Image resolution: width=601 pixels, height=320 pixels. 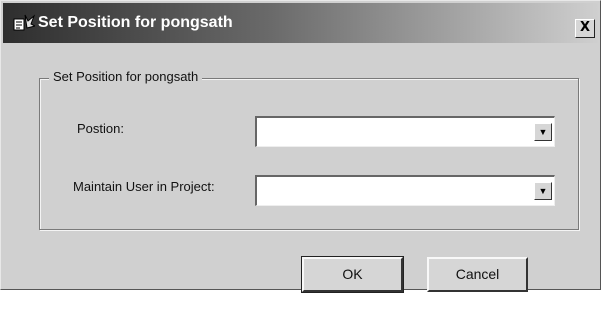 I want to click on maintain-user-label: Maintain User in Project:, so click(x=144, y=186).